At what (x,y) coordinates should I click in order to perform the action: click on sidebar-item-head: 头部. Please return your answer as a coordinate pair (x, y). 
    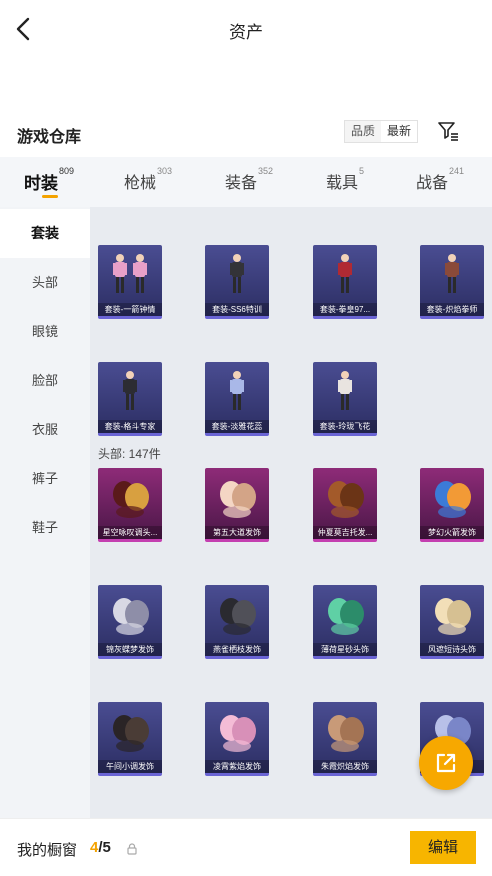
    Looking at the image, I should click on (45, 282).